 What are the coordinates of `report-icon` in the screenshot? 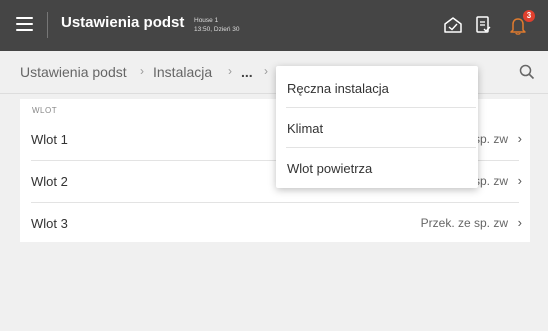 It's located at (483, 25).